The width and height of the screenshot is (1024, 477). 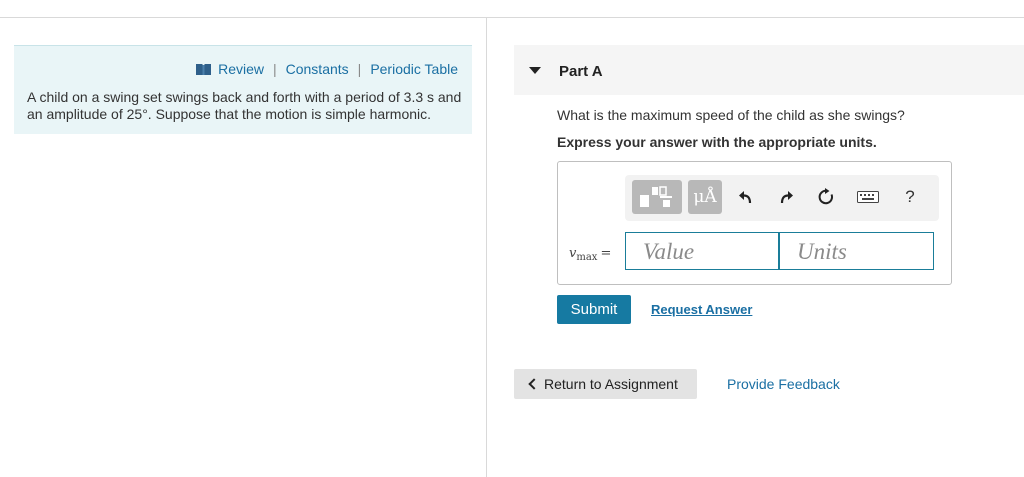 I want to click on redo-button, so click(x=786, y=197).